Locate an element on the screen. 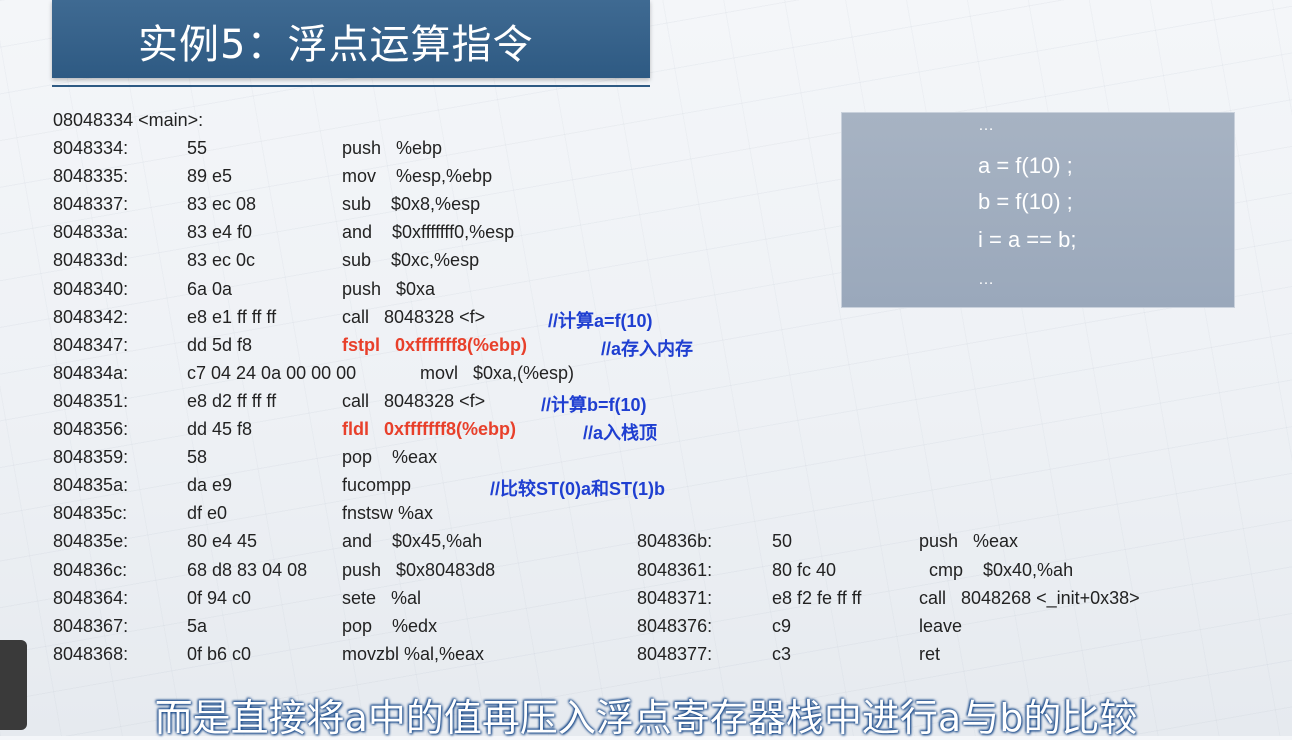 Image resolution: width=1292 pixels, height=740 pixels. code-address: 8048361: is located at coordinates (675, 569).